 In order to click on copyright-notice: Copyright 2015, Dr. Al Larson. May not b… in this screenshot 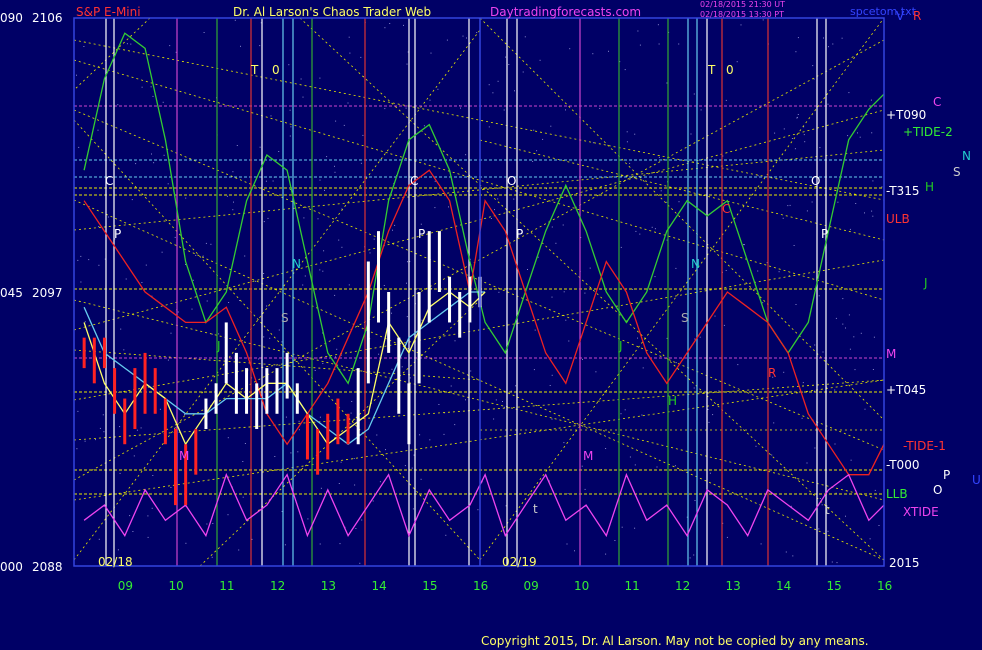, I will do `click(675, 641)`.